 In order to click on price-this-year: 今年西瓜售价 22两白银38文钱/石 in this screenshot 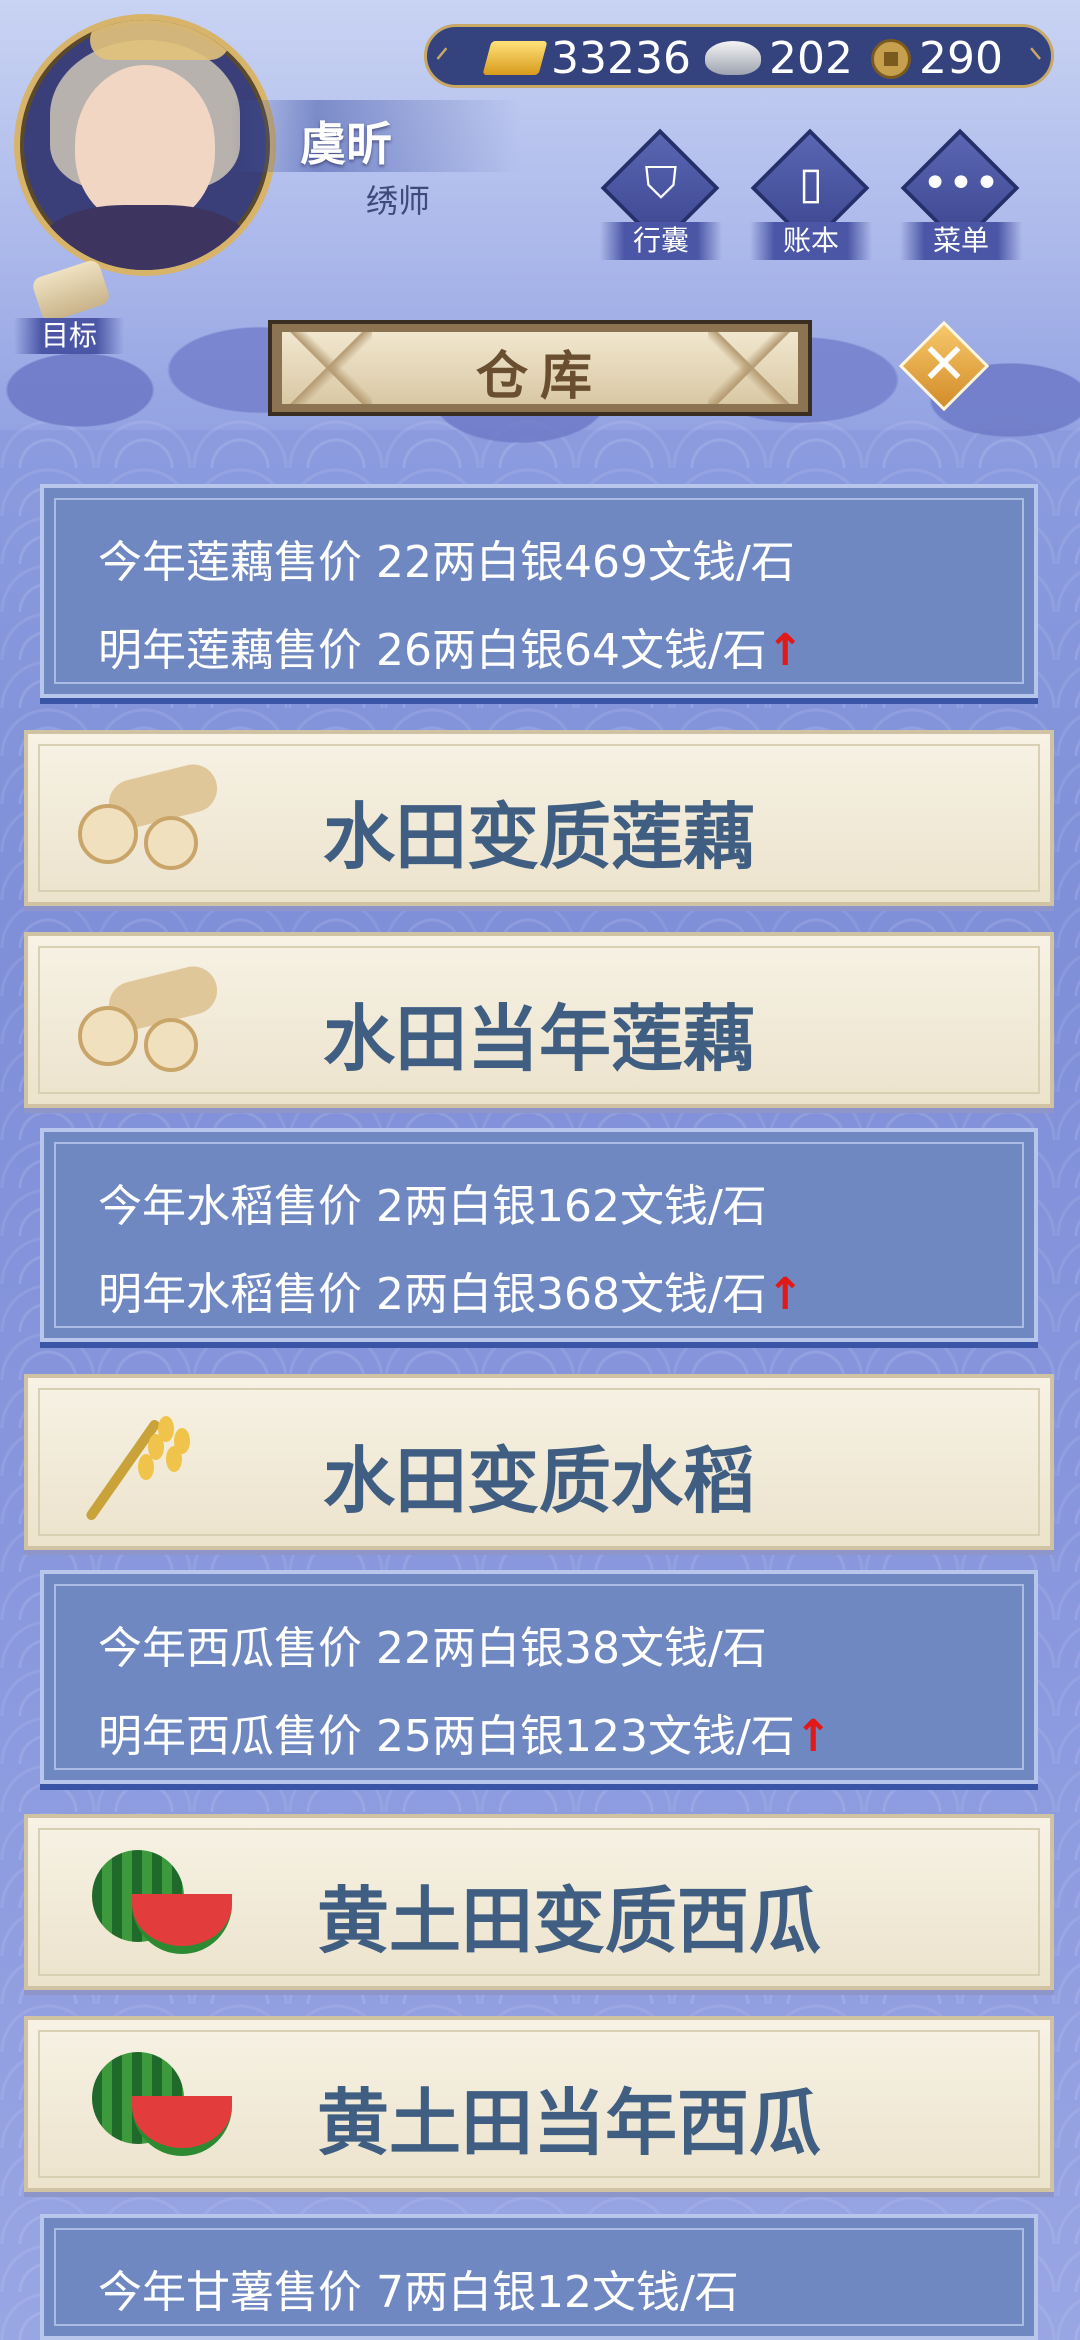, I will do `click(432, 1648)`.